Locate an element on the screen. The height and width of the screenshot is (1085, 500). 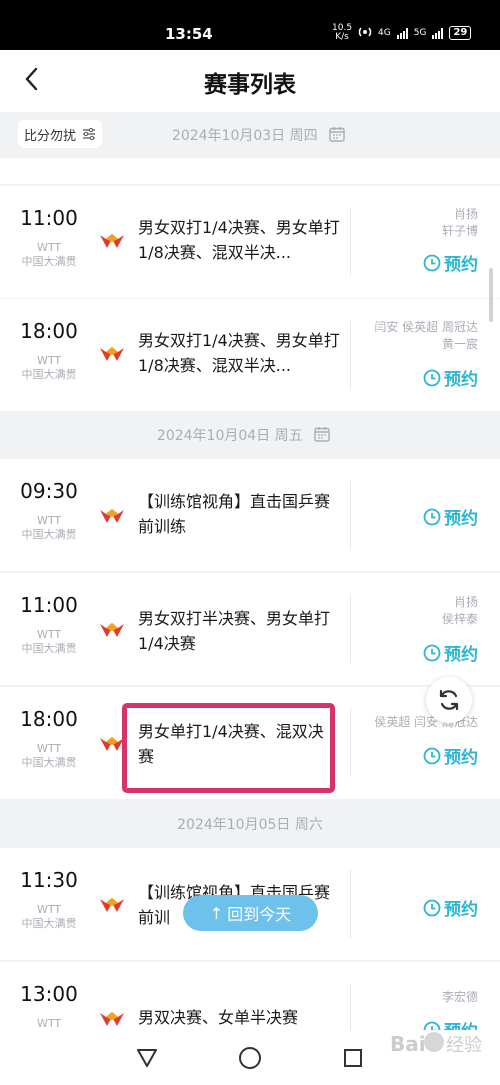
players-list: 肖扬 轩子博 is located at coordinates (459, 222).